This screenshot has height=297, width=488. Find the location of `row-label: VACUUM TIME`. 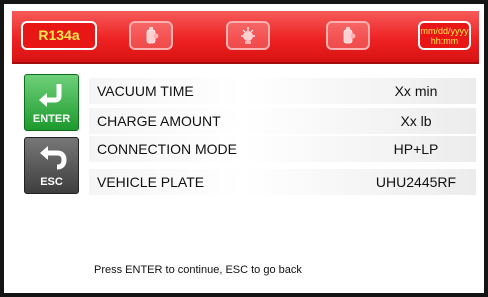

row-label: VACUUM TIME is located at coordinates (145, 91).